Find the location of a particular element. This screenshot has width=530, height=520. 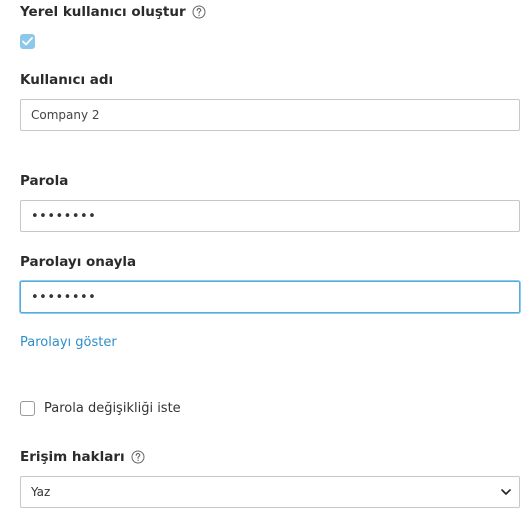

require-password-change-row: Parola değişikliği iste is located at coordinates (100, 408).